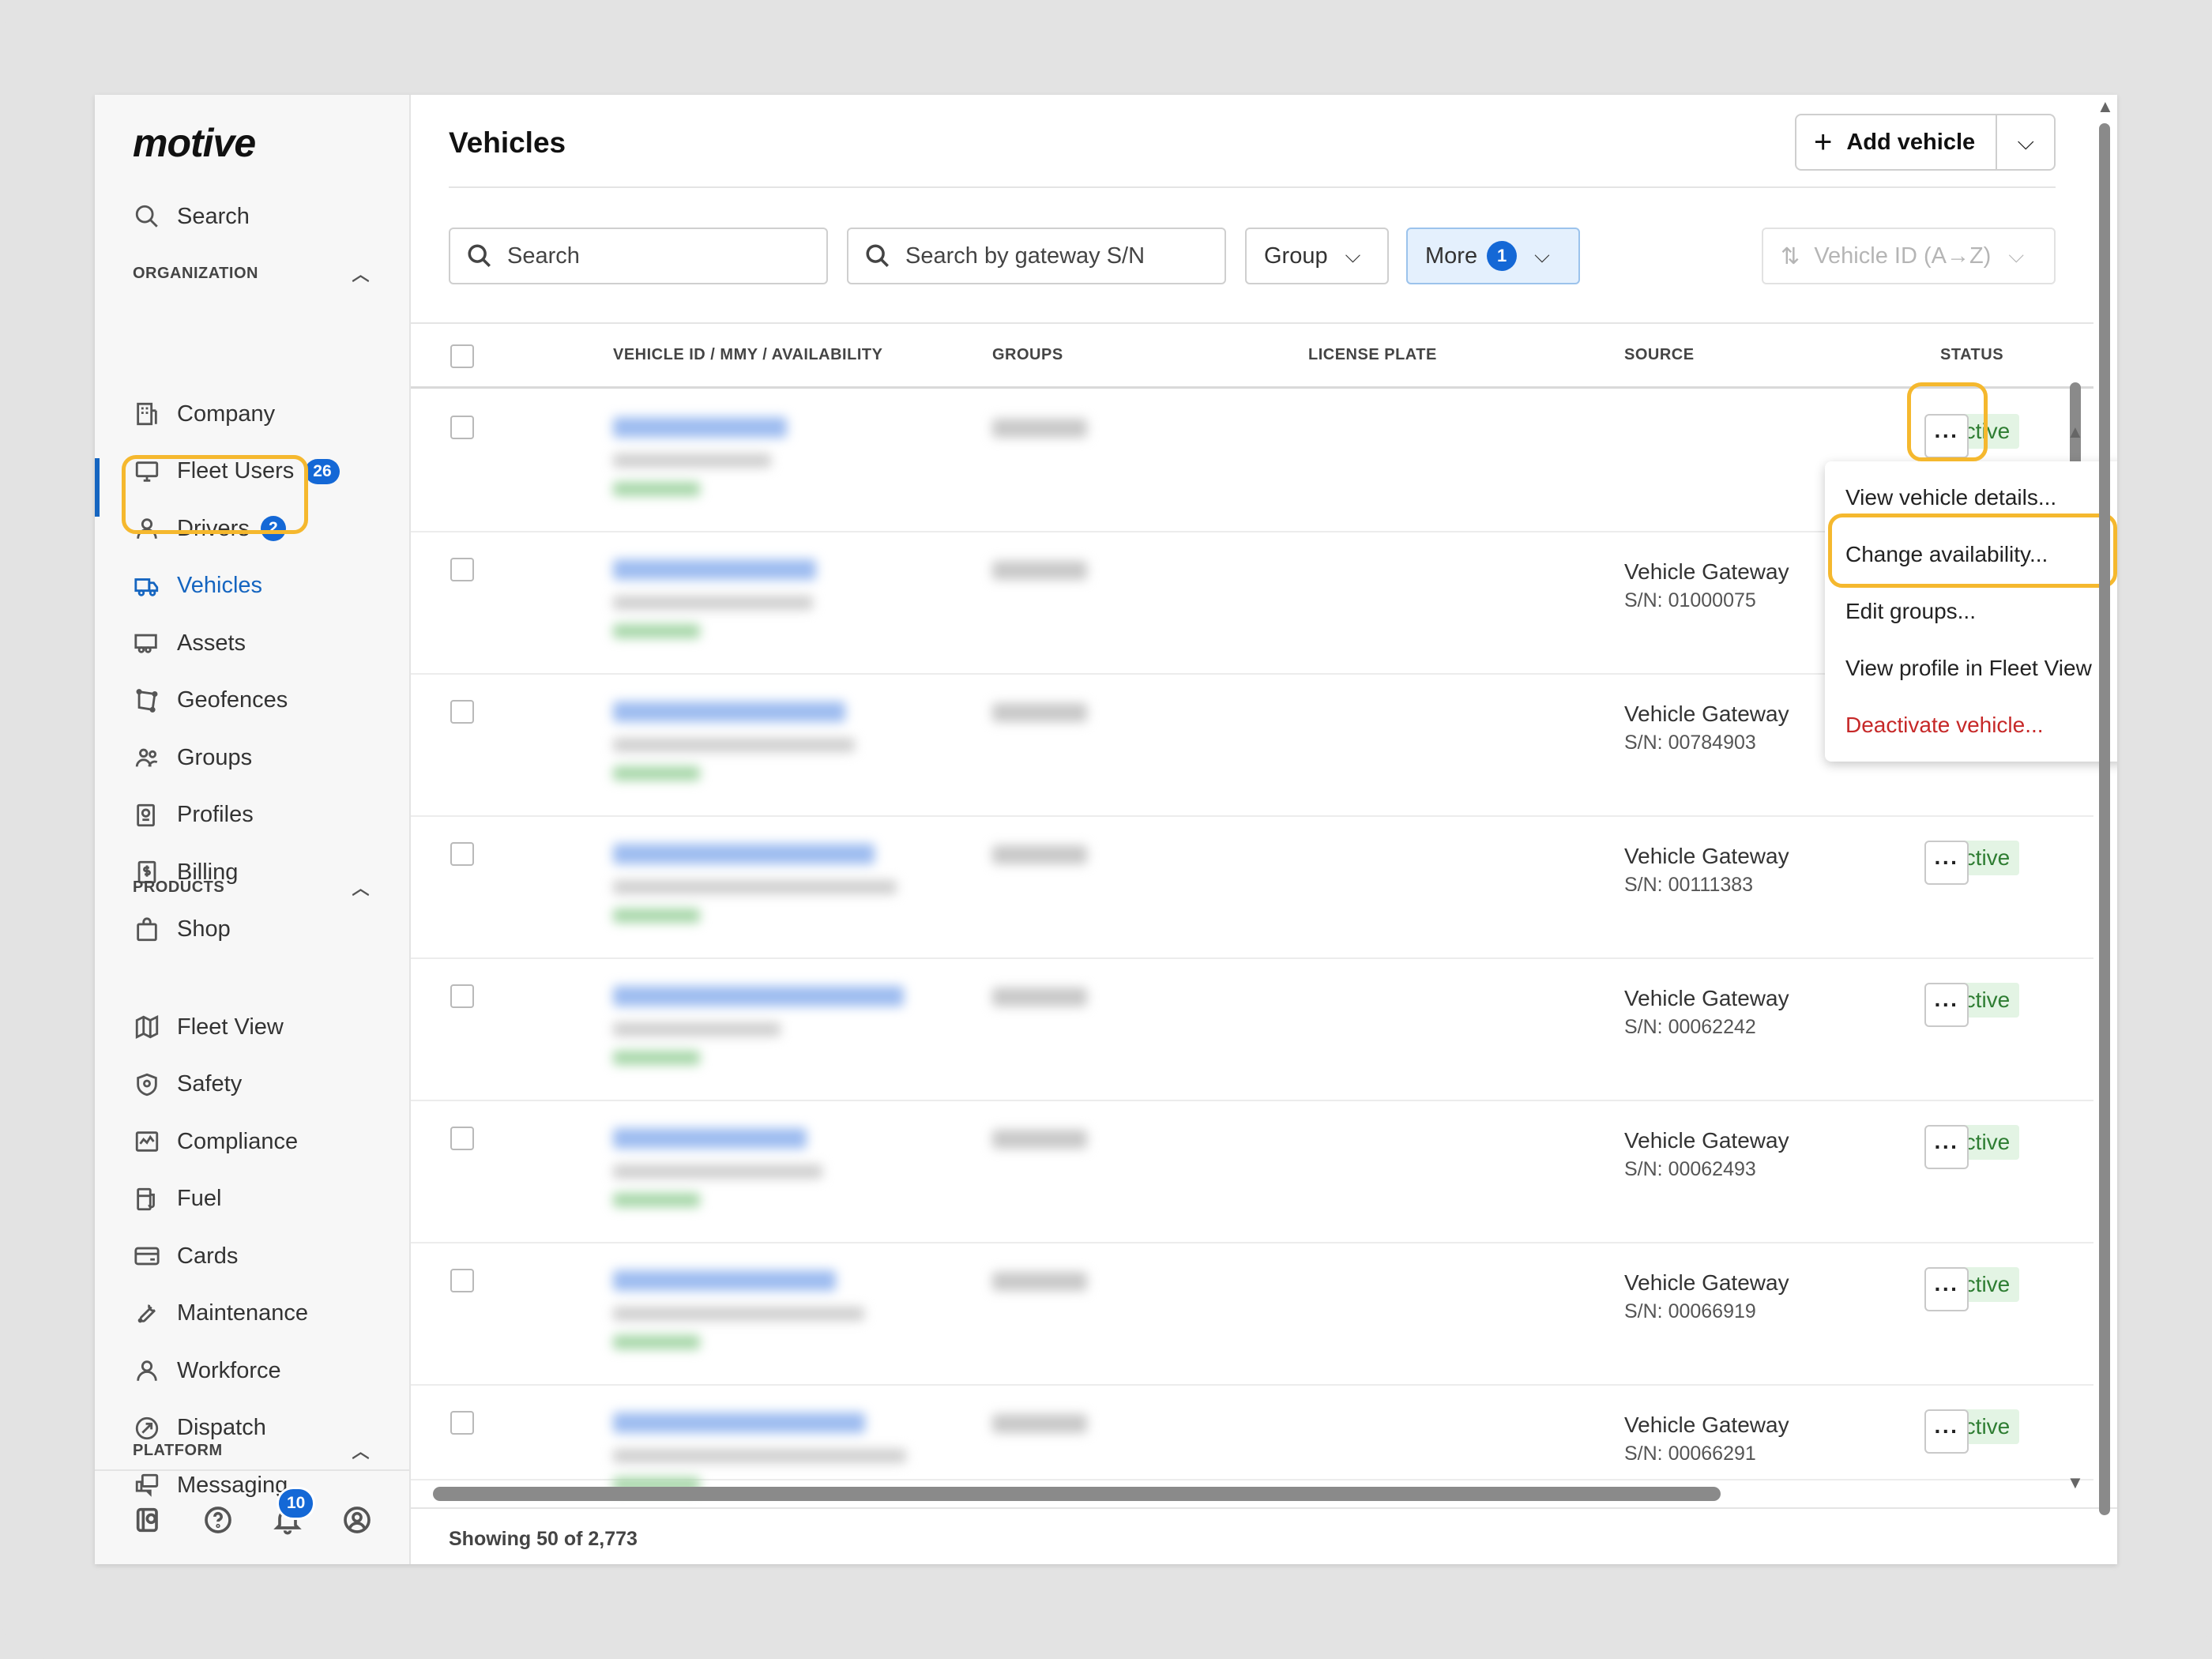  I want to click on column-source: SOURCE, so click(1660, 355).